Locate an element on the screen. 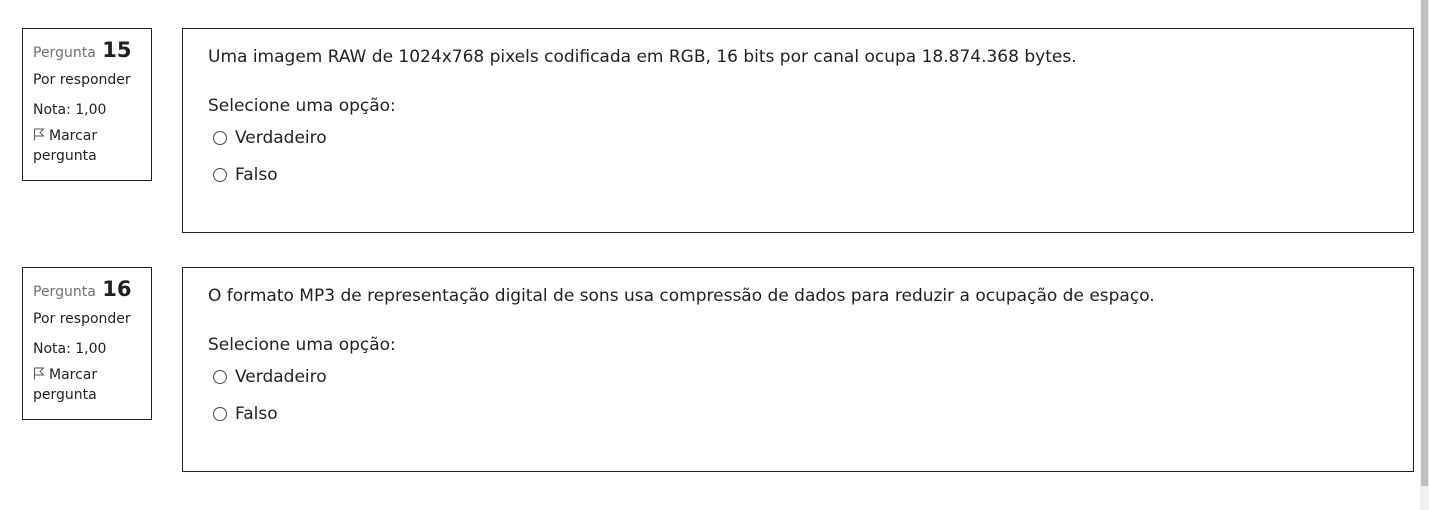 Image resolution: width=1429 pixels, height=510 pixels. question-number-value: 15 is located at coordinates (117, 50).